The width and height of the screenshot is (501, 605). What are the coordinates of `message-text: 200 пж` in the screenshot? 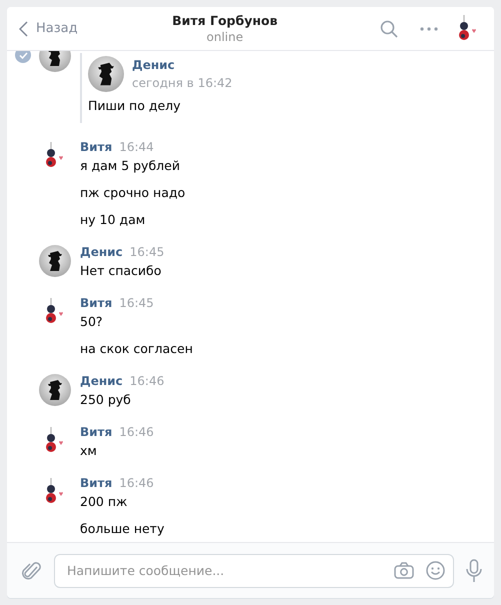 It's located at (104, 501).